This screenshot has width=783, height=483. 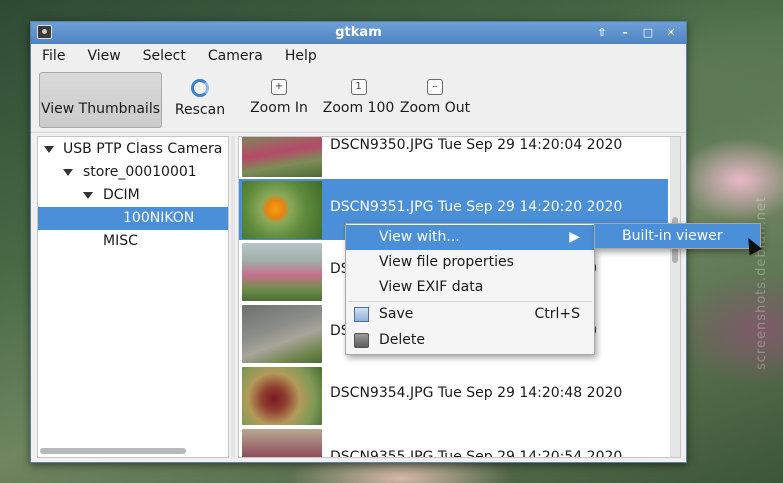 What do you see at coordinates (557, 314) in the screenshot?
I see `menu-item-shortcut: Ctrl+S` at bounding box center [557, 314].